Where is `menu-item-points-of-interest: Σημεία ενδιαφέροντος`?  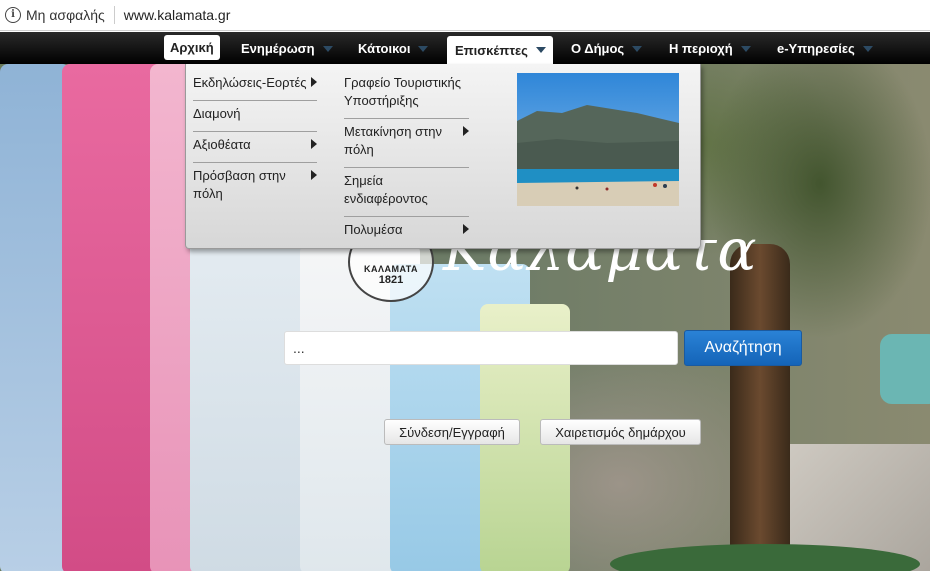 menu-item-points-of-interest: Σημεία ενδιαφέροντος is located at coordinates (406, 192).